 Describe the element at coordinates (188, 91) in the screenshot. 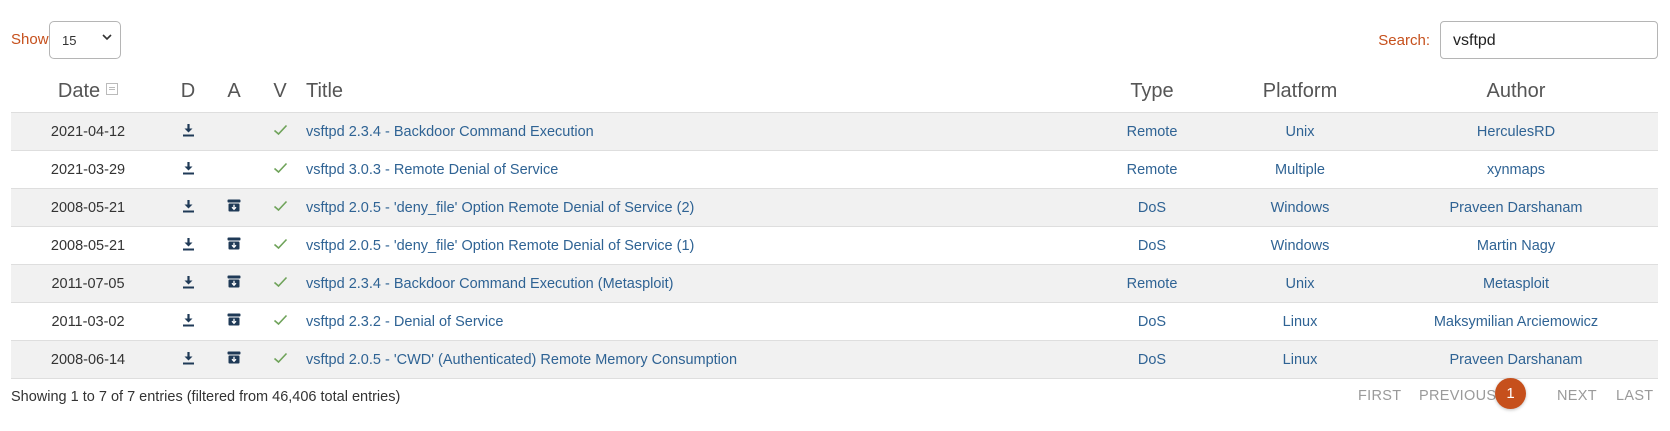

I see `column-header-download: D` at that location.